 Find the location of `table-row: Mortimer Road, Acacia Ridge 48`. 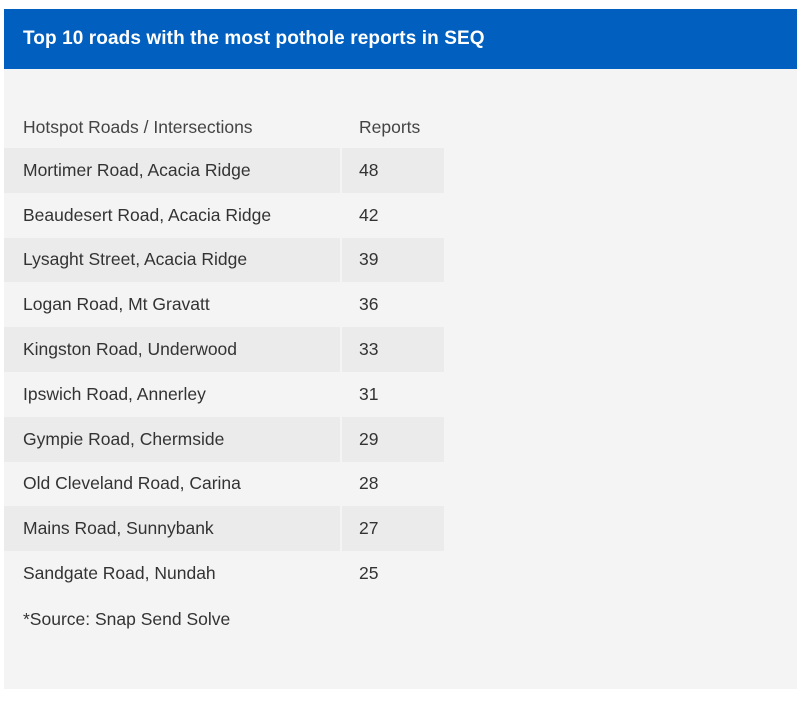

table-row: Mortimer Road, Acacia Ridge 48 is located at coordinates (224, 170).